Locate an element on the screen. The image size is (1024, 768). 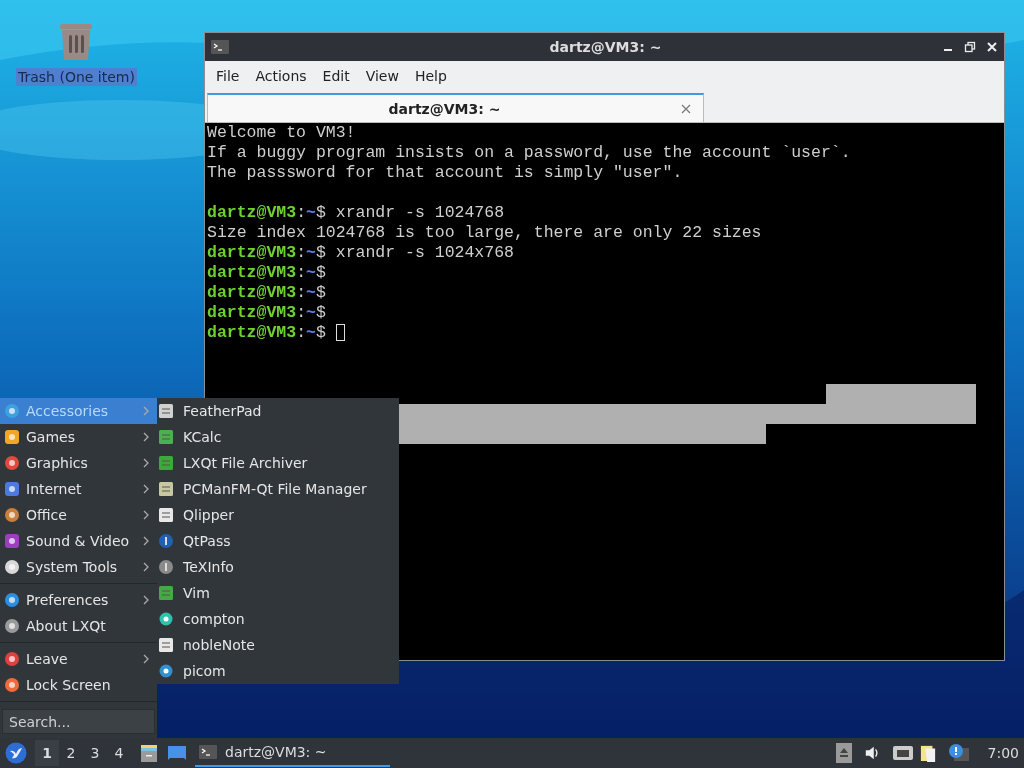
desktop-switch: 2 is located at coordinates (71, 753).